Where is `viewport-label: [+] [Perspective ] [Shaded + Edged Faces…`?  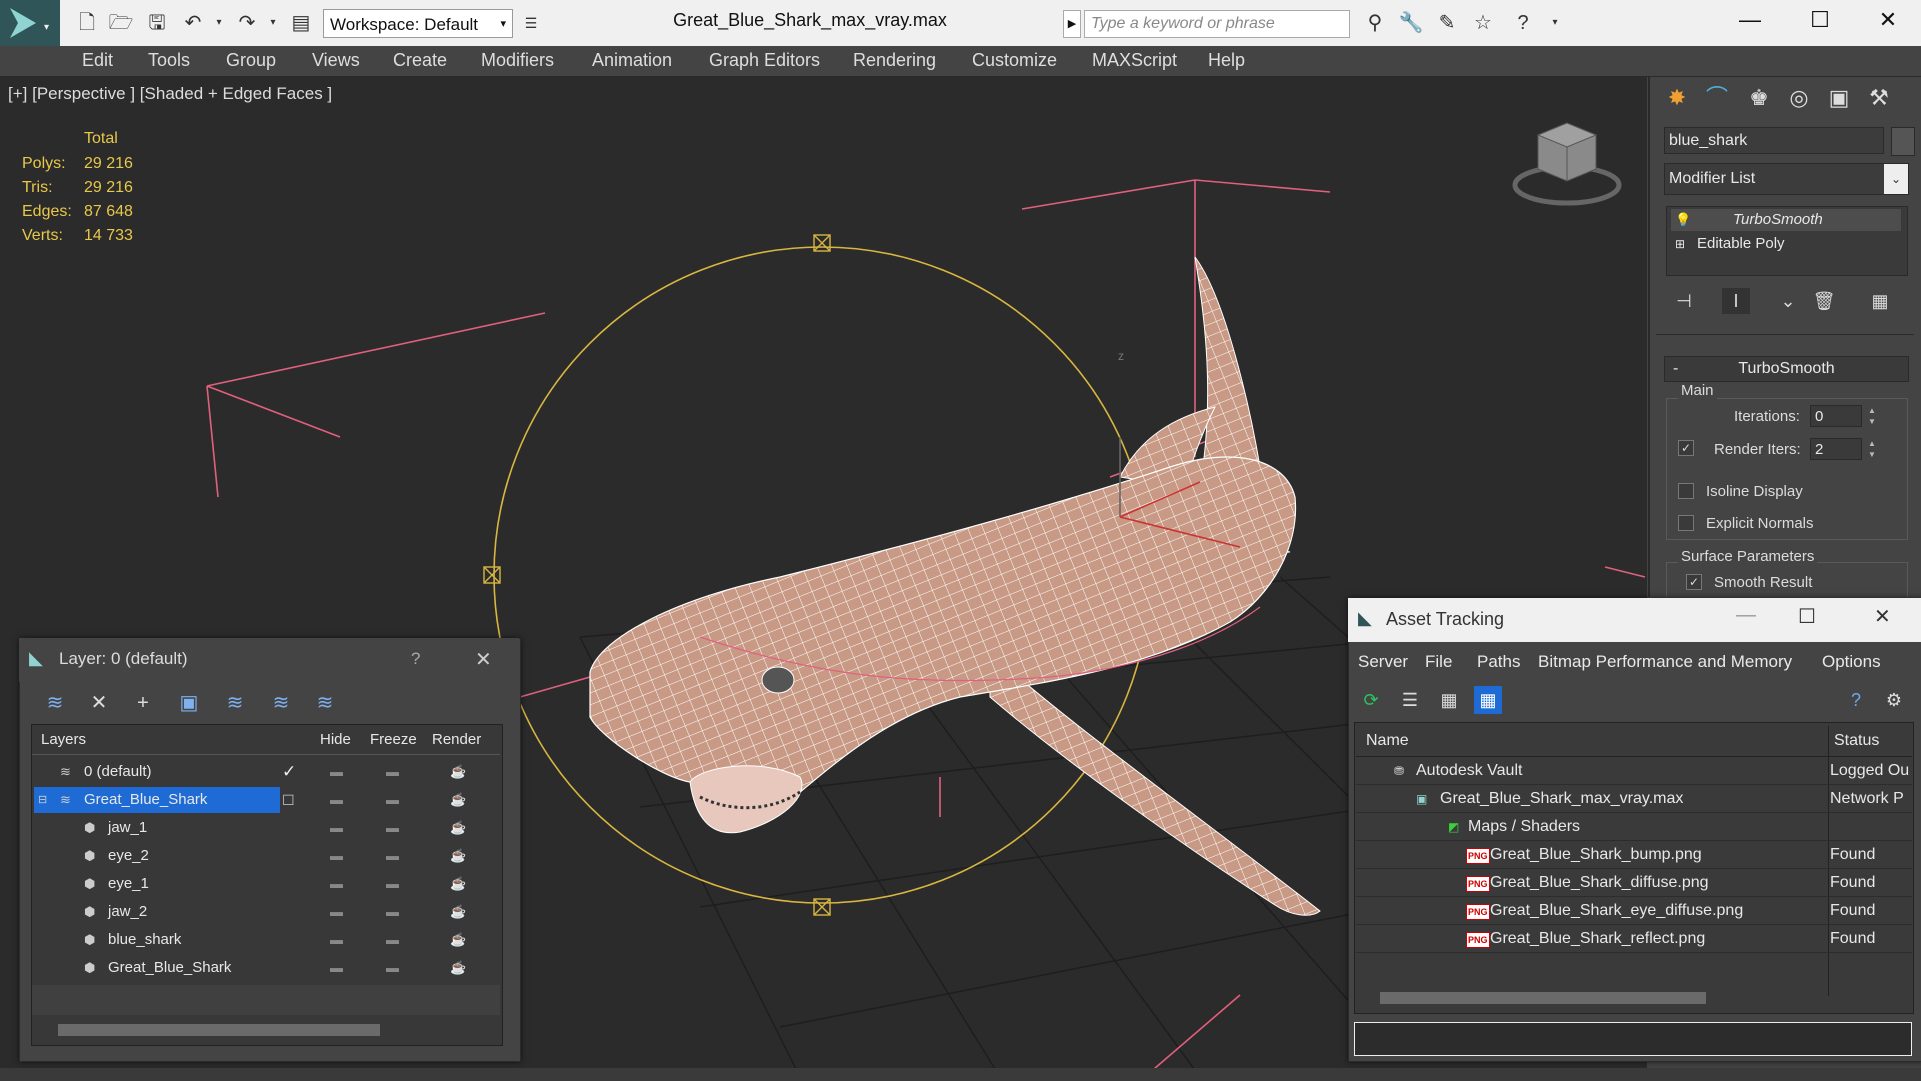
viewport-label: [+] [Perspective ] [Shaded + Edged Faces… is located at coordinates (170, 94).